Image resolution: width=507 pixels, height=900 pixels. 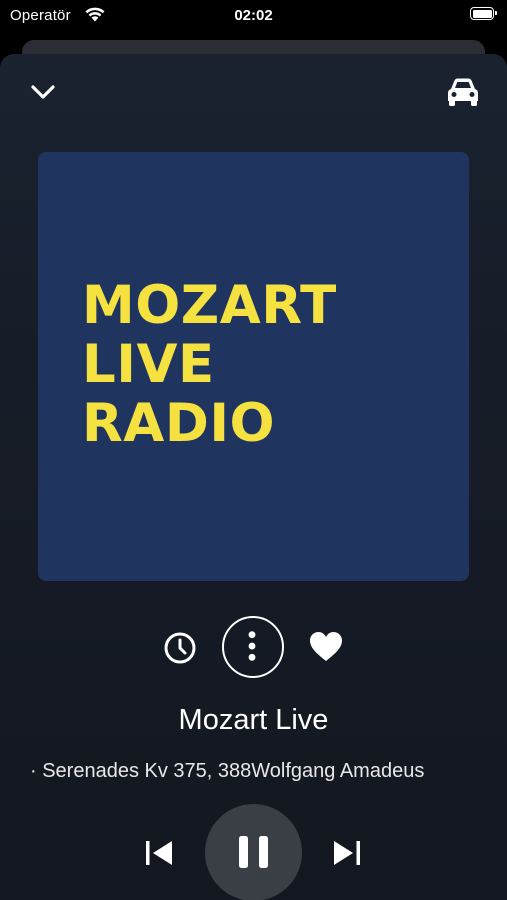 I want to click on actions-row, so click(x=253, y=647).